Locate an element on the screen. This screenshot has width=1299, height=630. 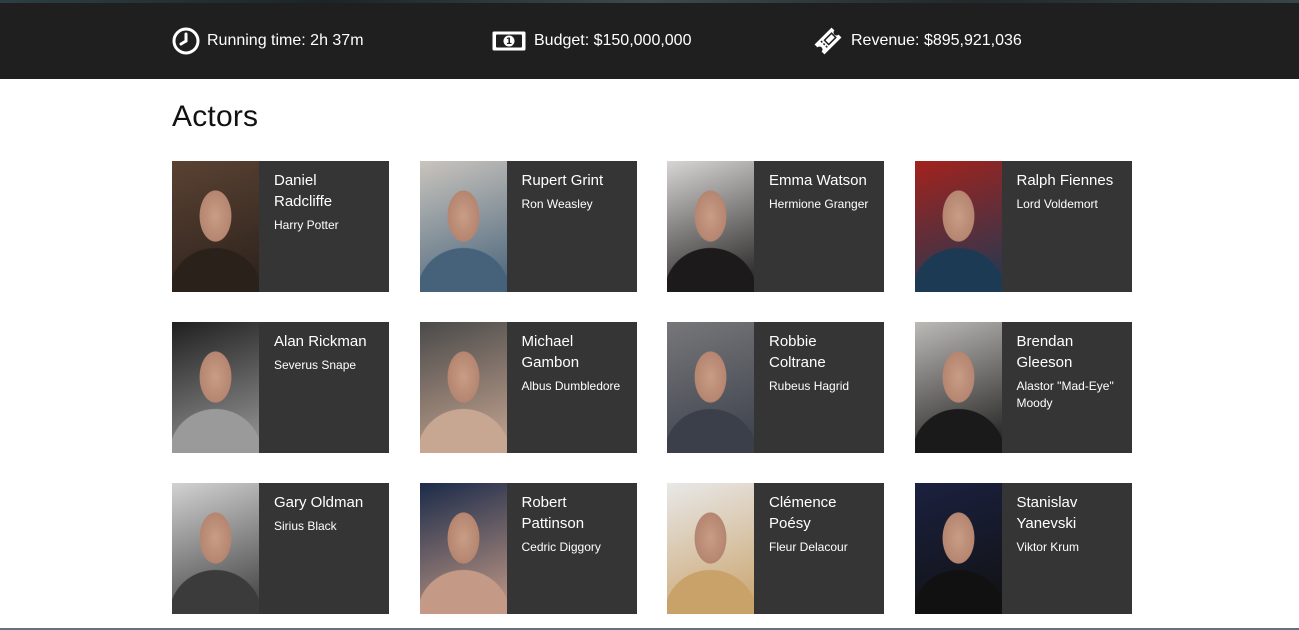
character-name: Rubeus Hagrid is located at coordinates (809, 386).